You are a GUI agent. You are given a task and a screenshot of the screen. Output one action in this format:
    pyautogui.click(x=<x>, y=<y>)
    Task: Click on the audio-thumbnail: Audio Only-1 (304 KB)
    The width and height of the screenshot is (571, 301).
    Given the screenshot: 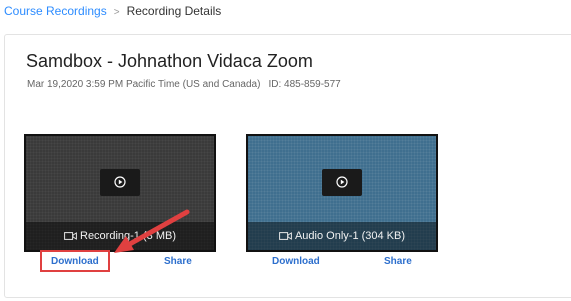 What is the action you would take?
    pyautogui.click(x=342, y=193)
    